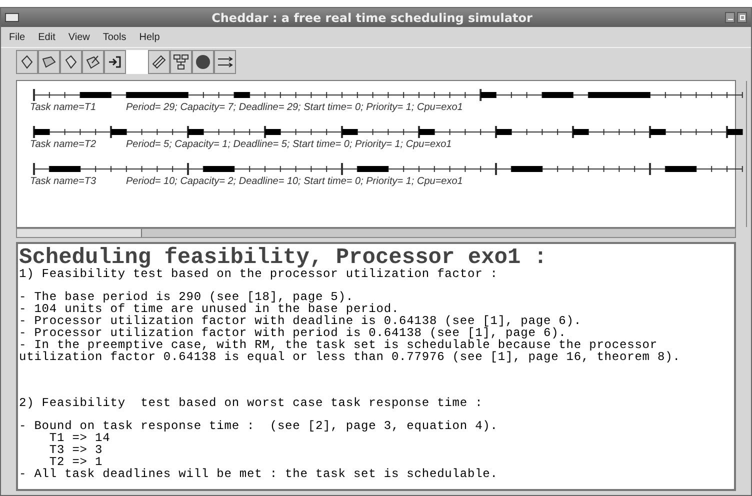  Describe the element at coordinates (742, 17) in the screenshot. I see `maximize-icon` at that location.